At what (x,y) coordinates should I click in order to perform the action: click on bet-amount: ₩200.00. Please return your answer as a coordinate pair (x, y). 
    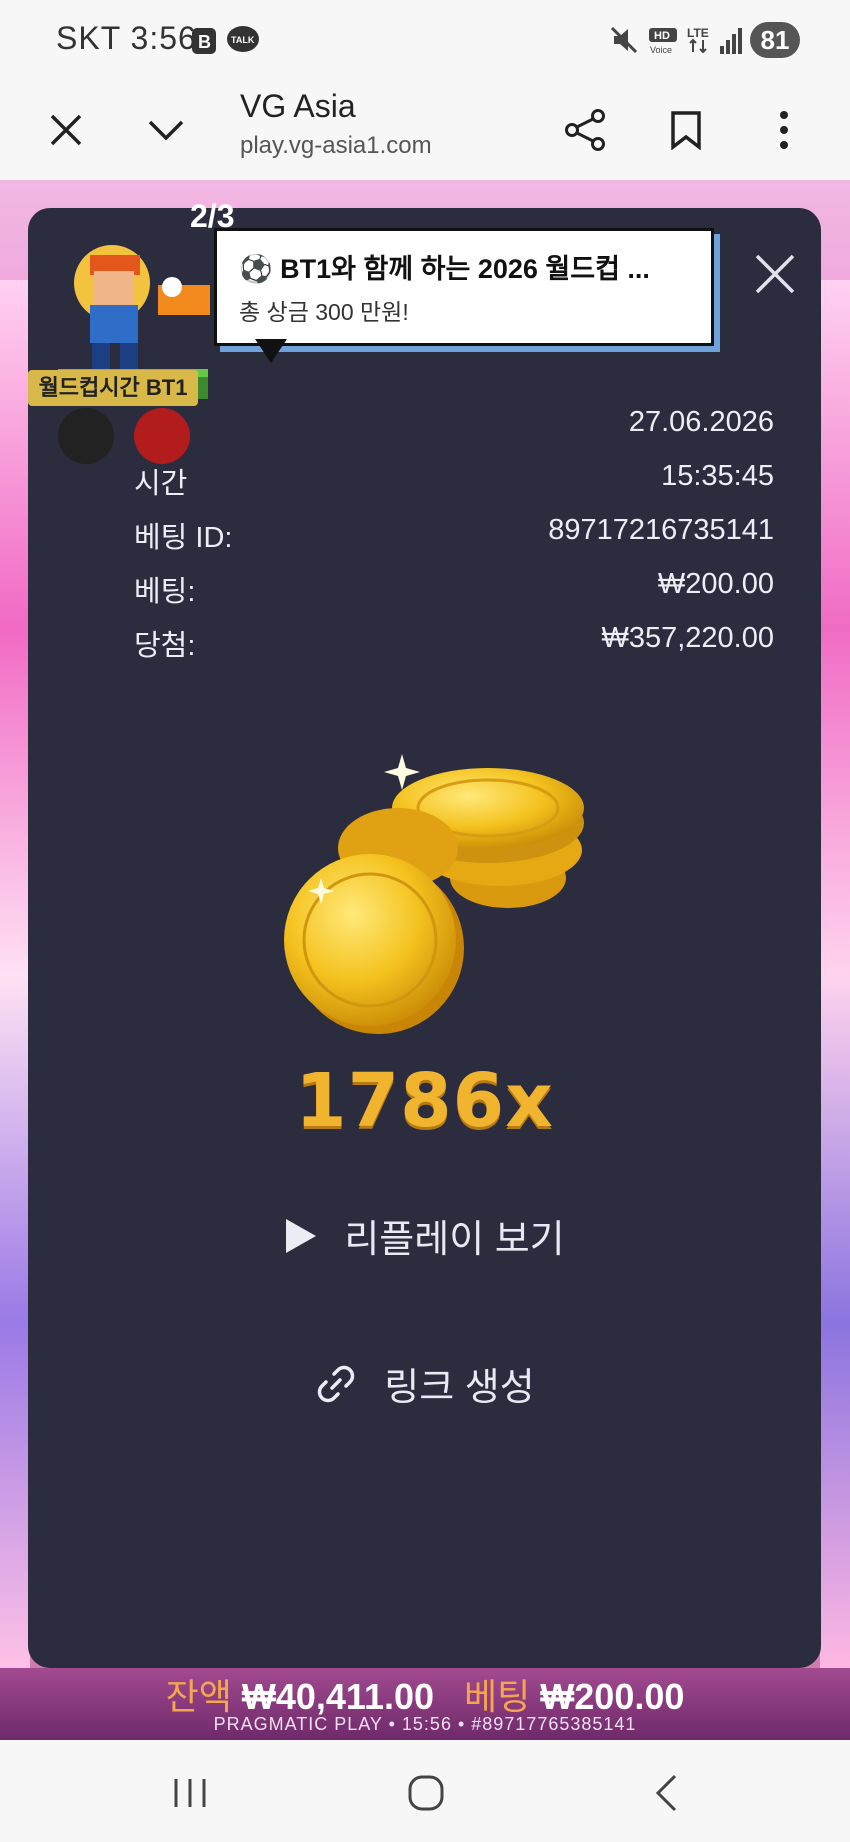
    Looking at the image, I should click on (715, 584).